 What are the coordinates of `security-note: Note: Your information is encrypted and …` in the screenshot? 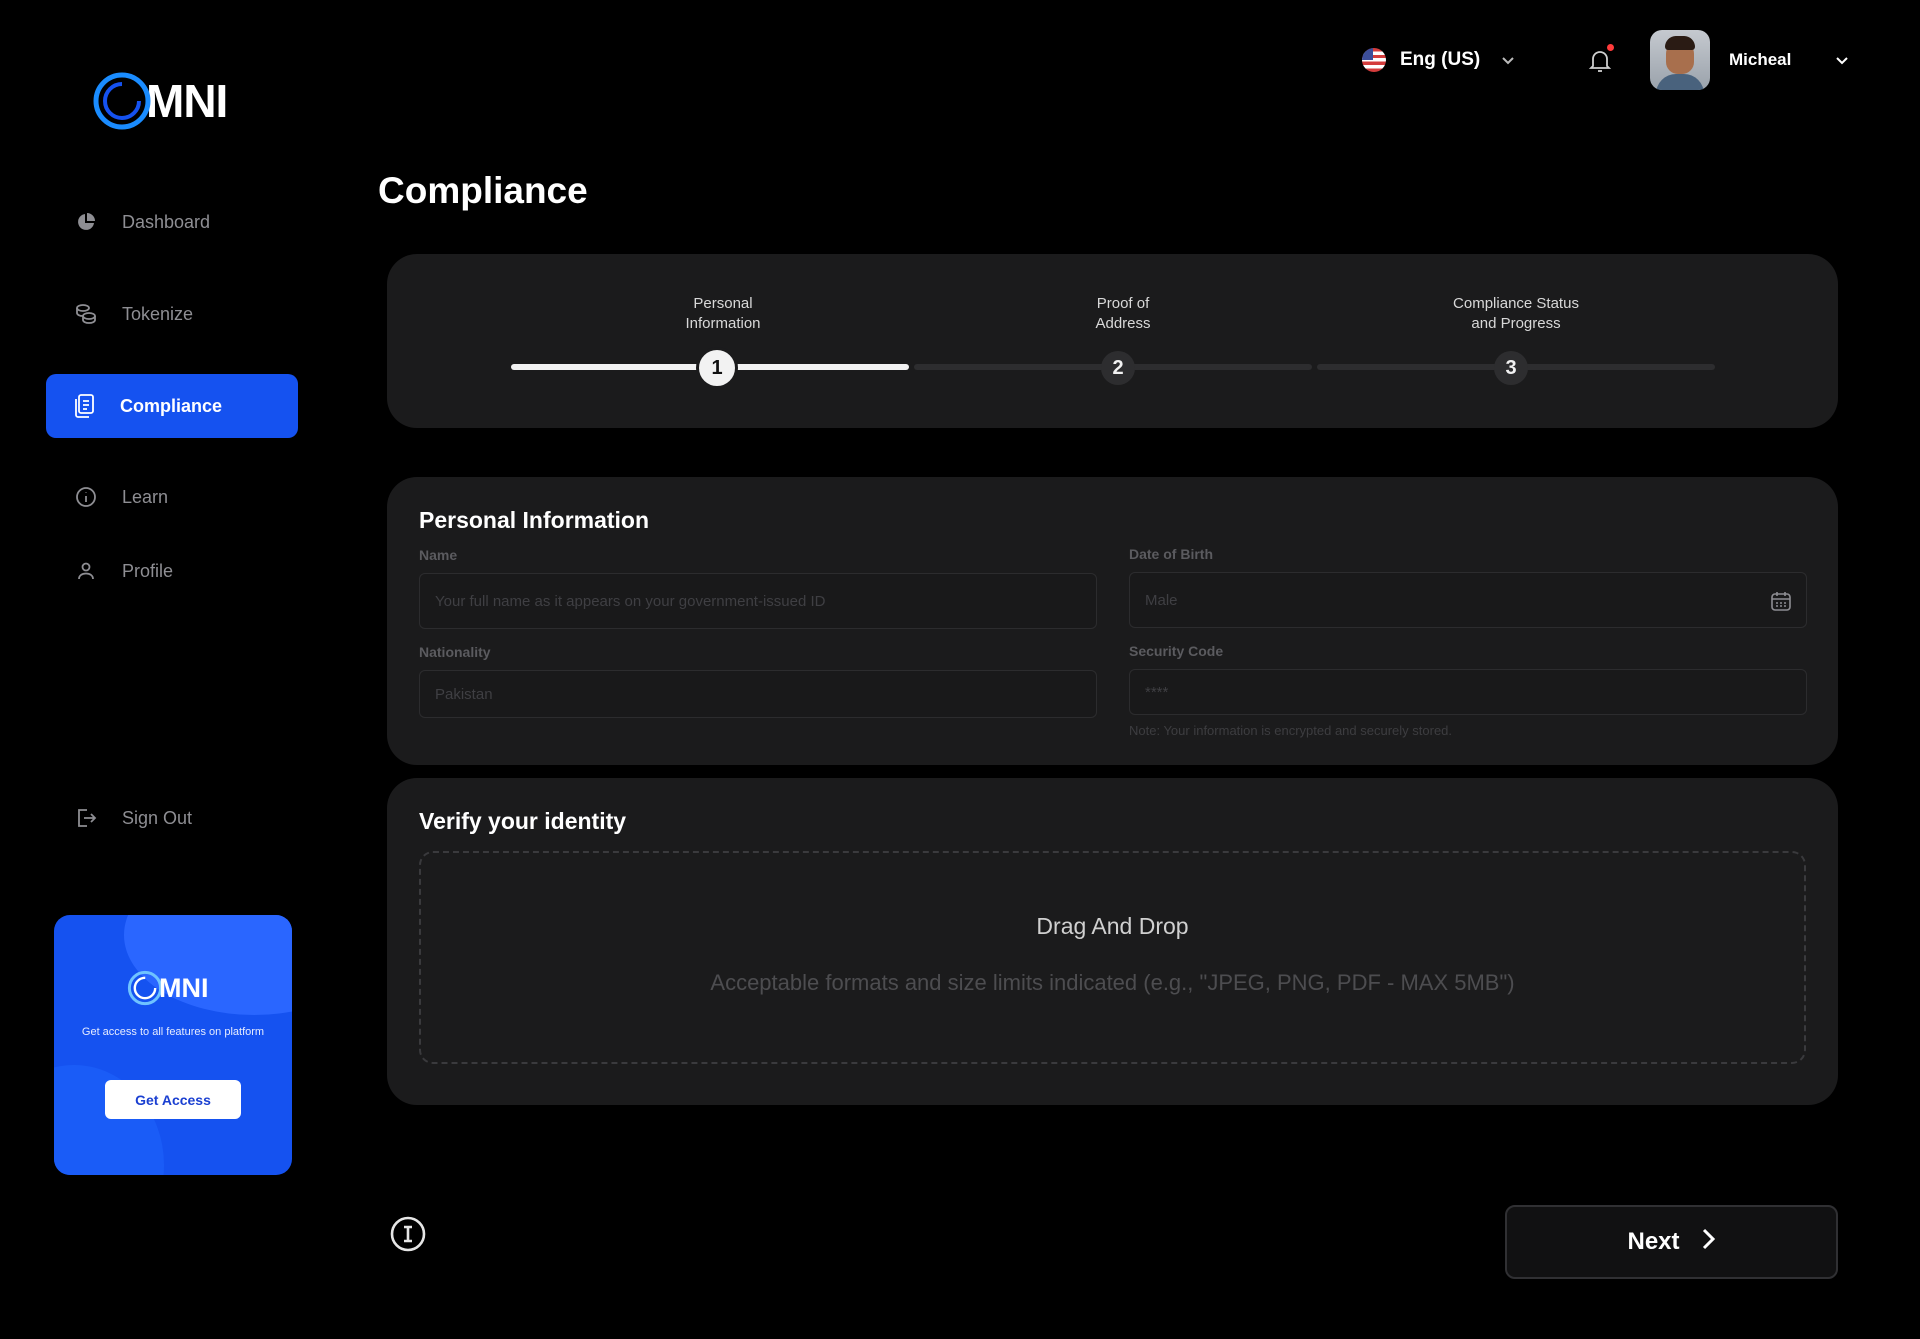 It's located at (1291, 730).